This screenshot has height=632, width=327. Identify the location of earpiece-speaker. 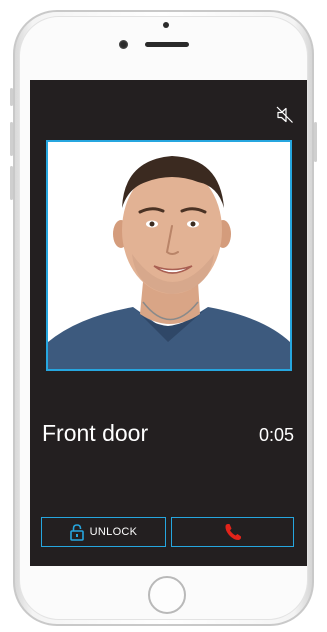
(167, 44).